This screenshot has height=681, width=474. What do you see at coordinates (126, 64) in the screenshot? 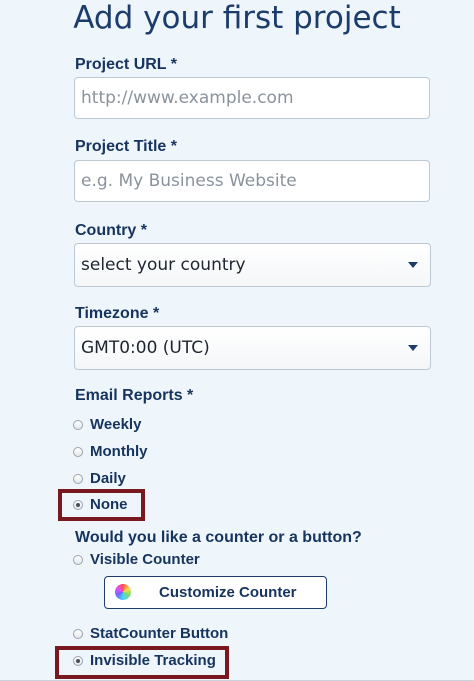
I see `project-url-label: Project URL *` at bounding box center [126, 64].